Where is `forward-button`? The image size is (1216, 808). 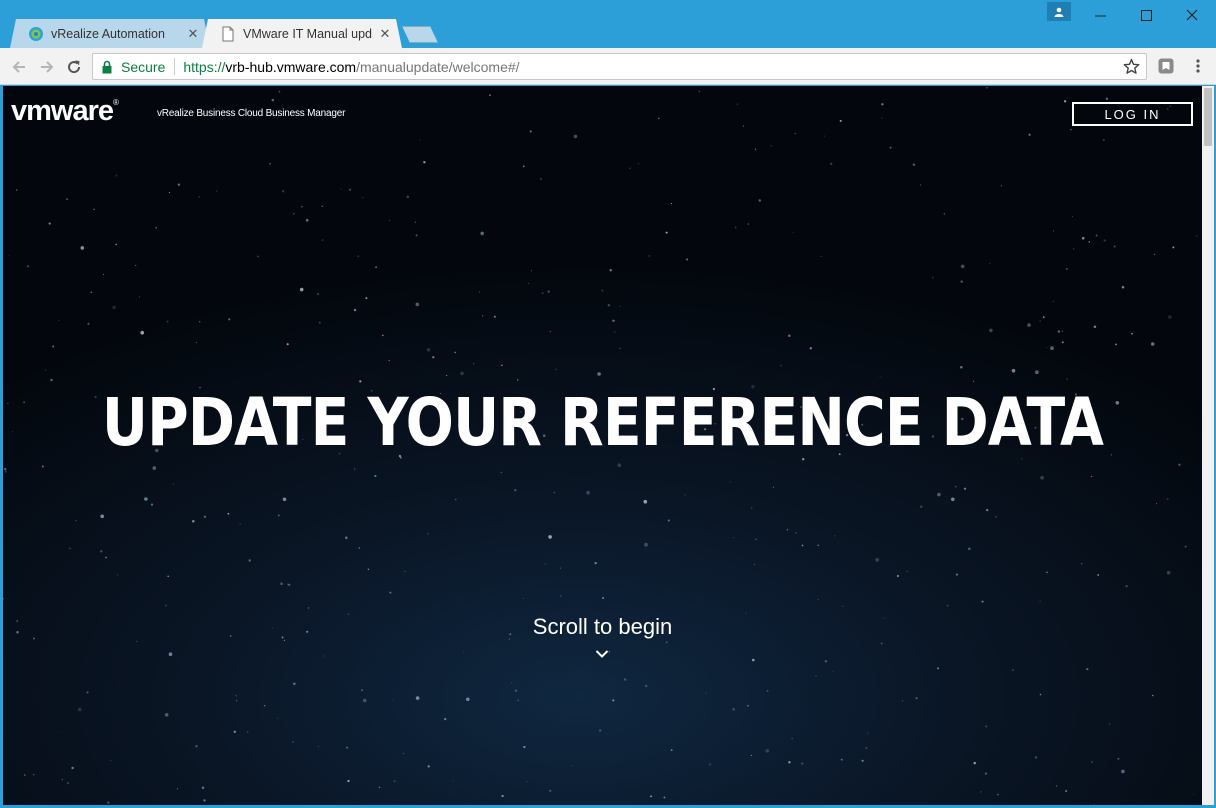 forward-button is located at coordinates (47, 67).